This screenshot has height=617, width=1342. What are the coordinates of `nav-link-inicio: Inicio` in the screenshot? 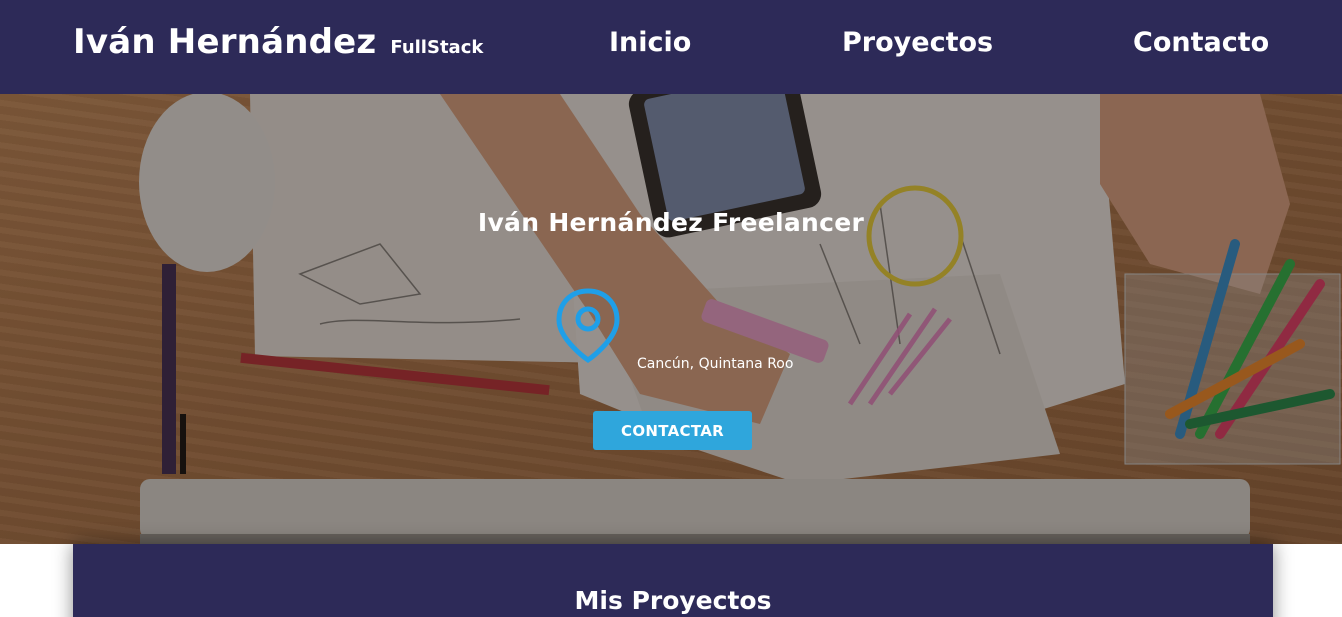 It's located at (650, 42).